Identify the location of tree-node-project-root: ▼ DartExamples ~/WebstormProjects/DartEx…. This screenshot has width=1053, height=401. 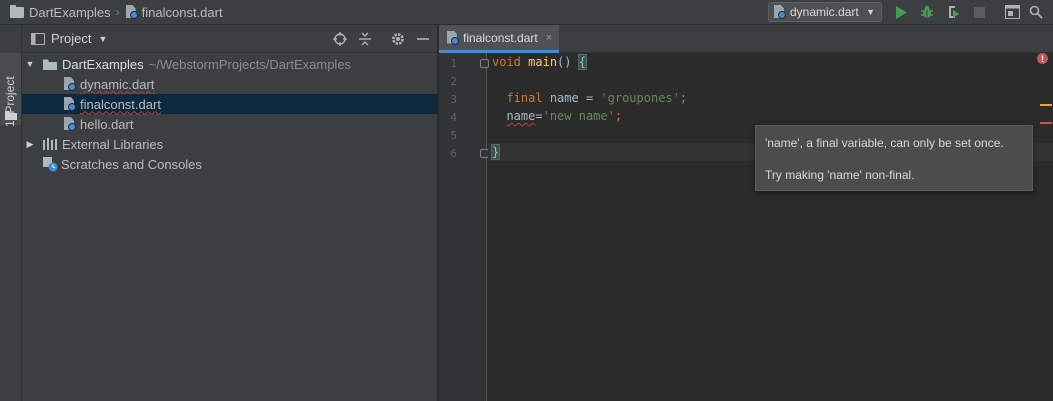
(230, 64).